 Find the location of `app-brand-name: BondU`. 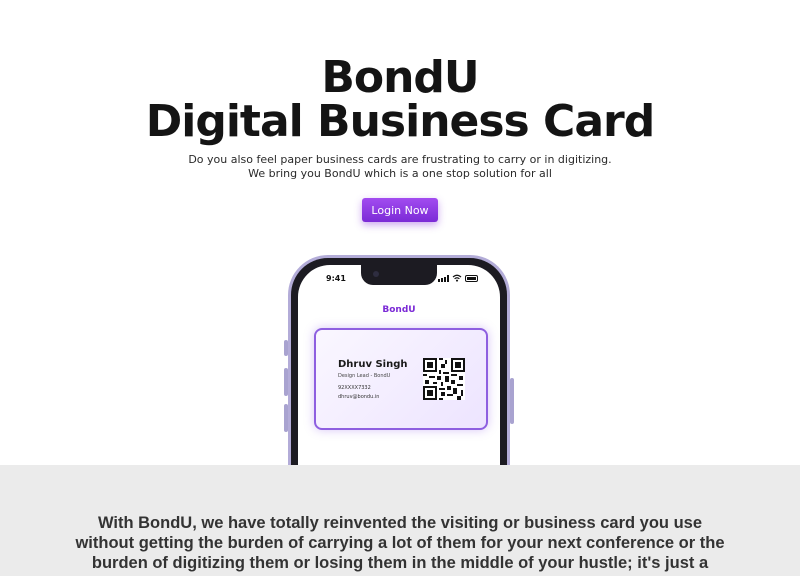

app-brand-name: BondU is located at coordinates (399, 310).